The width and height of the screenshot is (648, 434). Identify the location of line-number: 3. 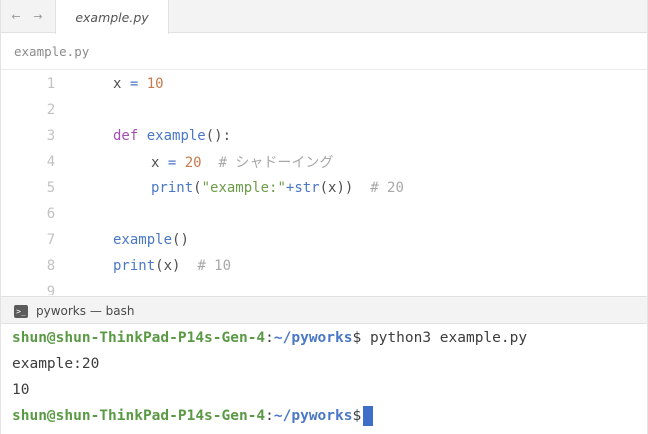
(51, 136).